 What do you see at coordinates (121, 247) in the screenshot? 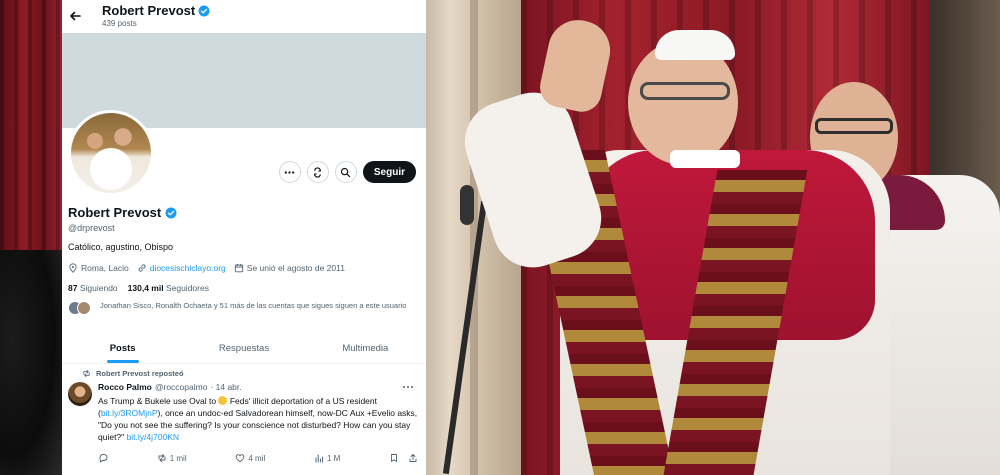
I see `profile-bio: Católico, agustino, Obispo` at bounding box center [121, 247].